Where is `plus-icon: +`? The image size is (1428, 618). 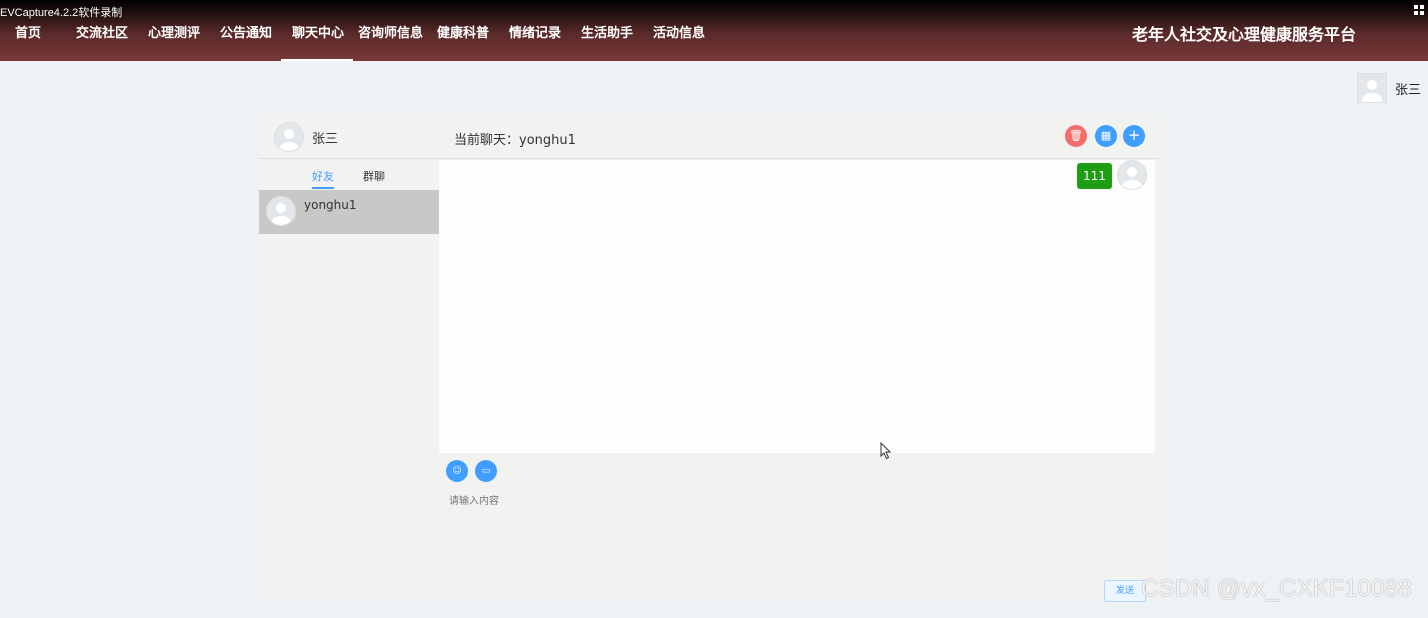
plus-icon: + is located at coordinates (1134, 136).